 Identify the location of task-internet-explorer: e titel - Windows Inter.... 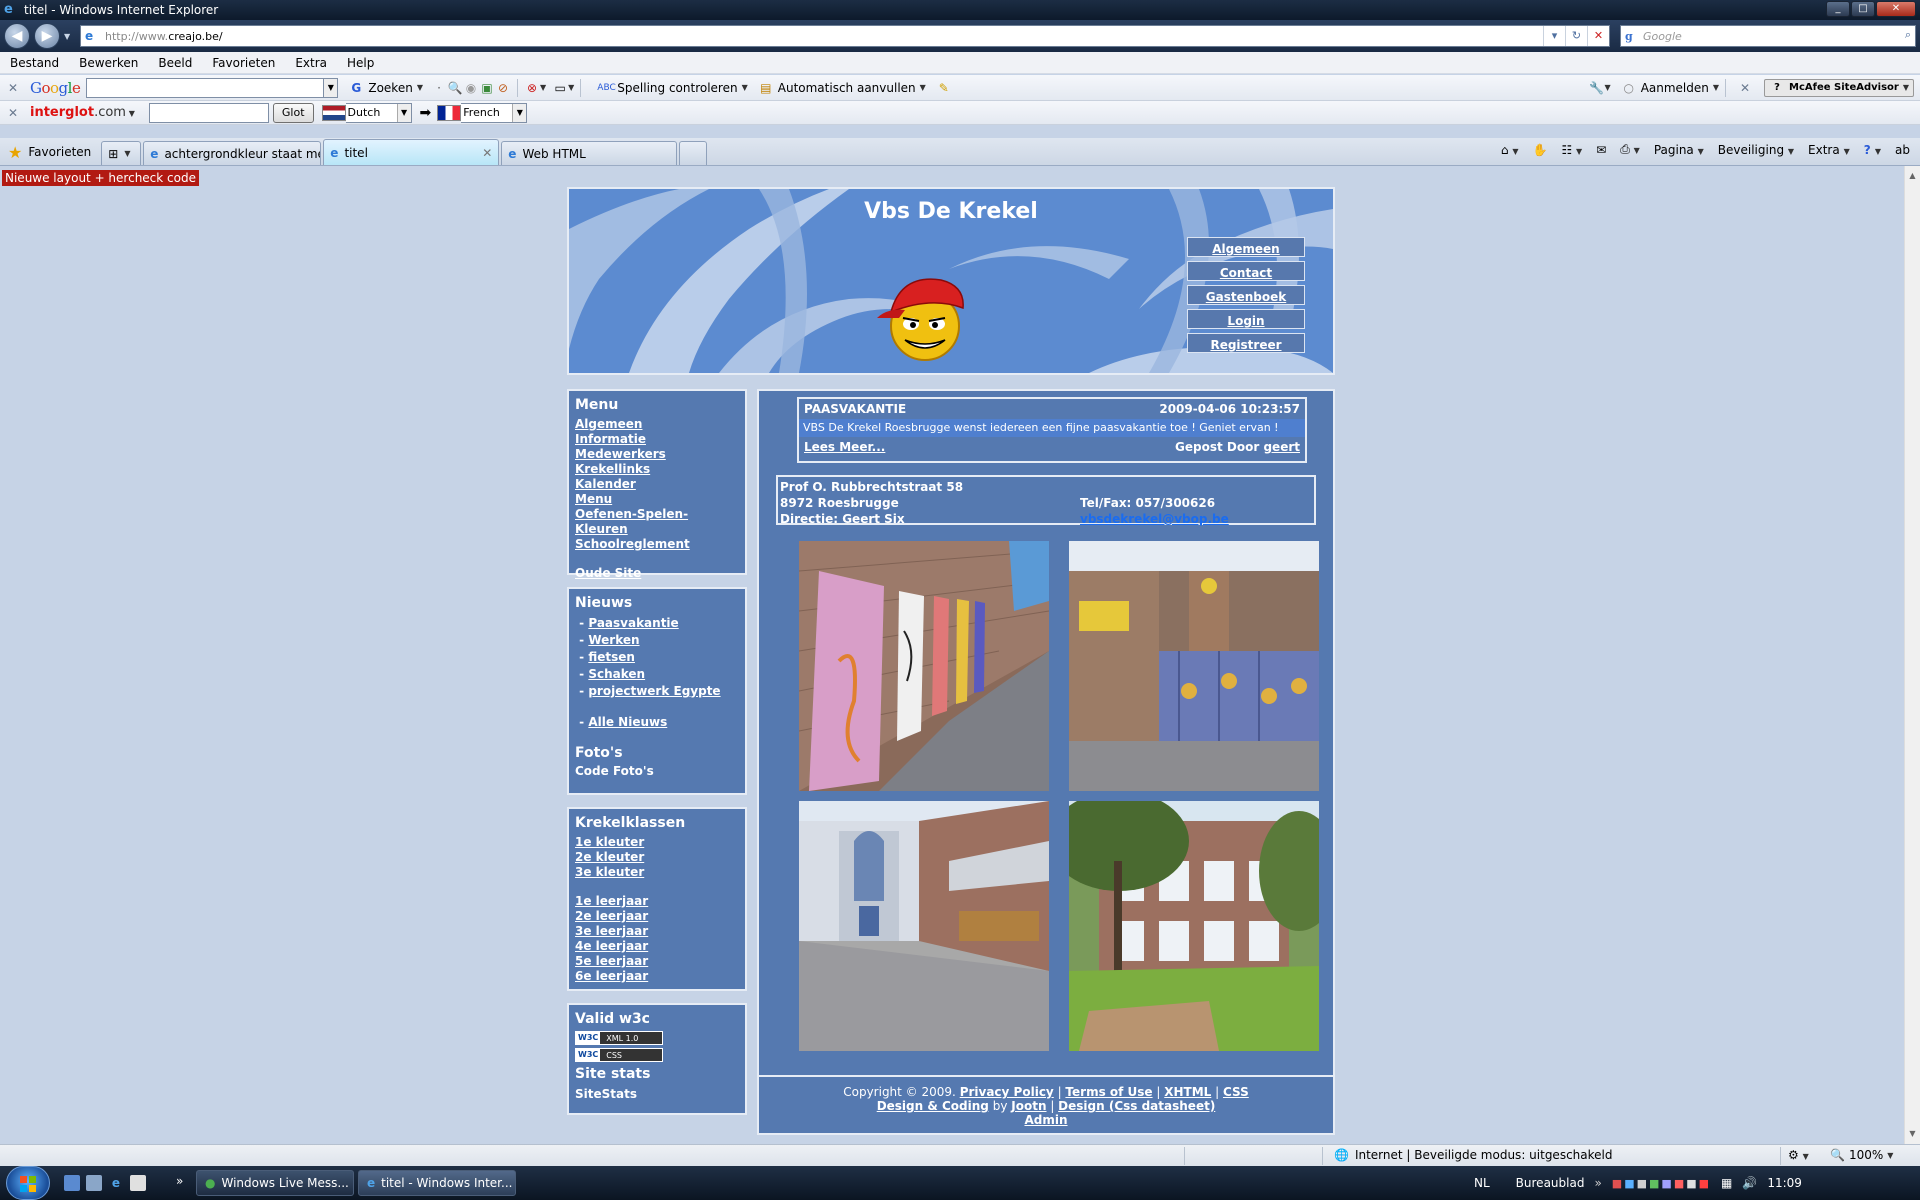
(437, 1183).